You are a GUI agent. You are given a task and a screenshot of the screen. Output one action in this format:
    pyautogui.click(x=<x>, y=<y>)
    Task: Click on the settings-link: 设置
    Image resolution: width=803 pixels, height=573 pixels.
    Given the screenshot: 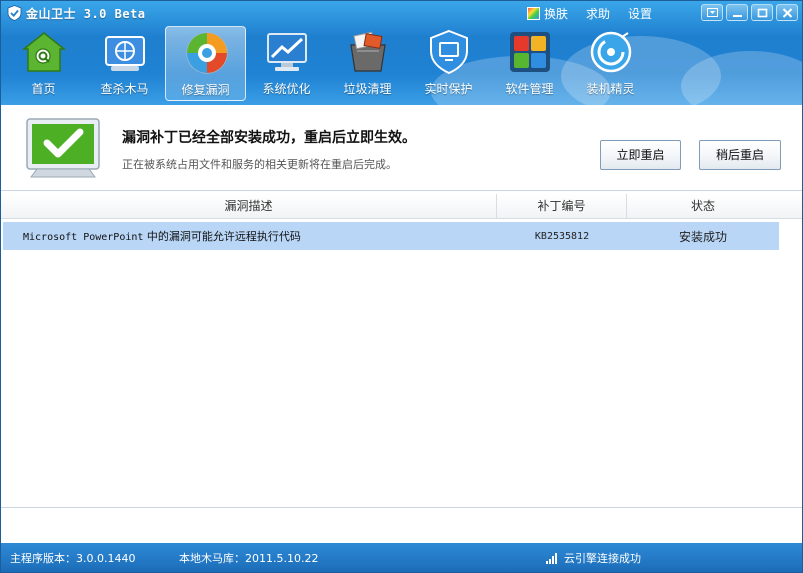 What is the action you would take?
    pyautogui.click(x=640, y=13)
    